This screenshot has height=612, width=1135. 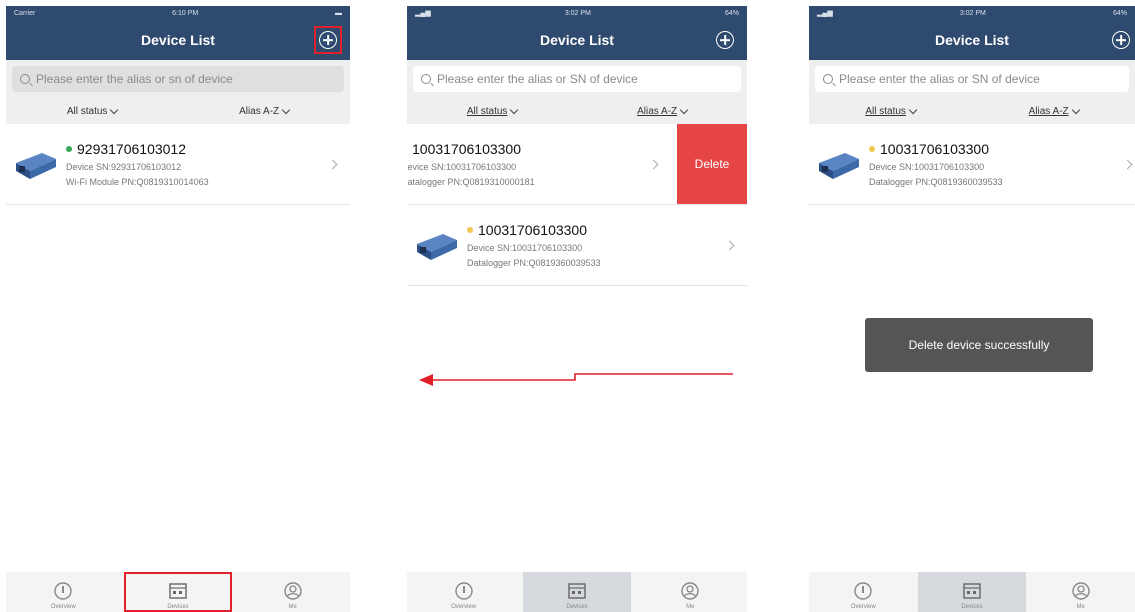 I want to click on device-alias: 92931706103012, so click(x=132, y=149).